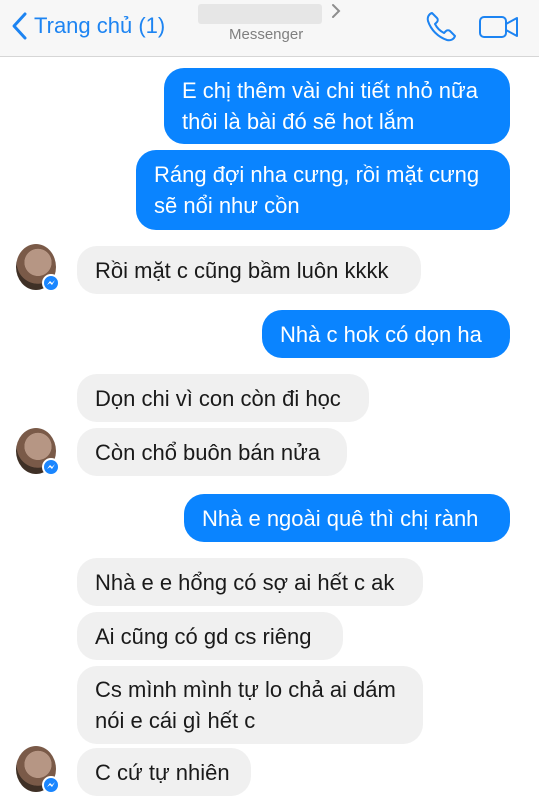 The image size is (539, 812). Describe the element at coordinates (100, 25) in the screenshot. I see `back-label: Trang chủ (1)` at that location.